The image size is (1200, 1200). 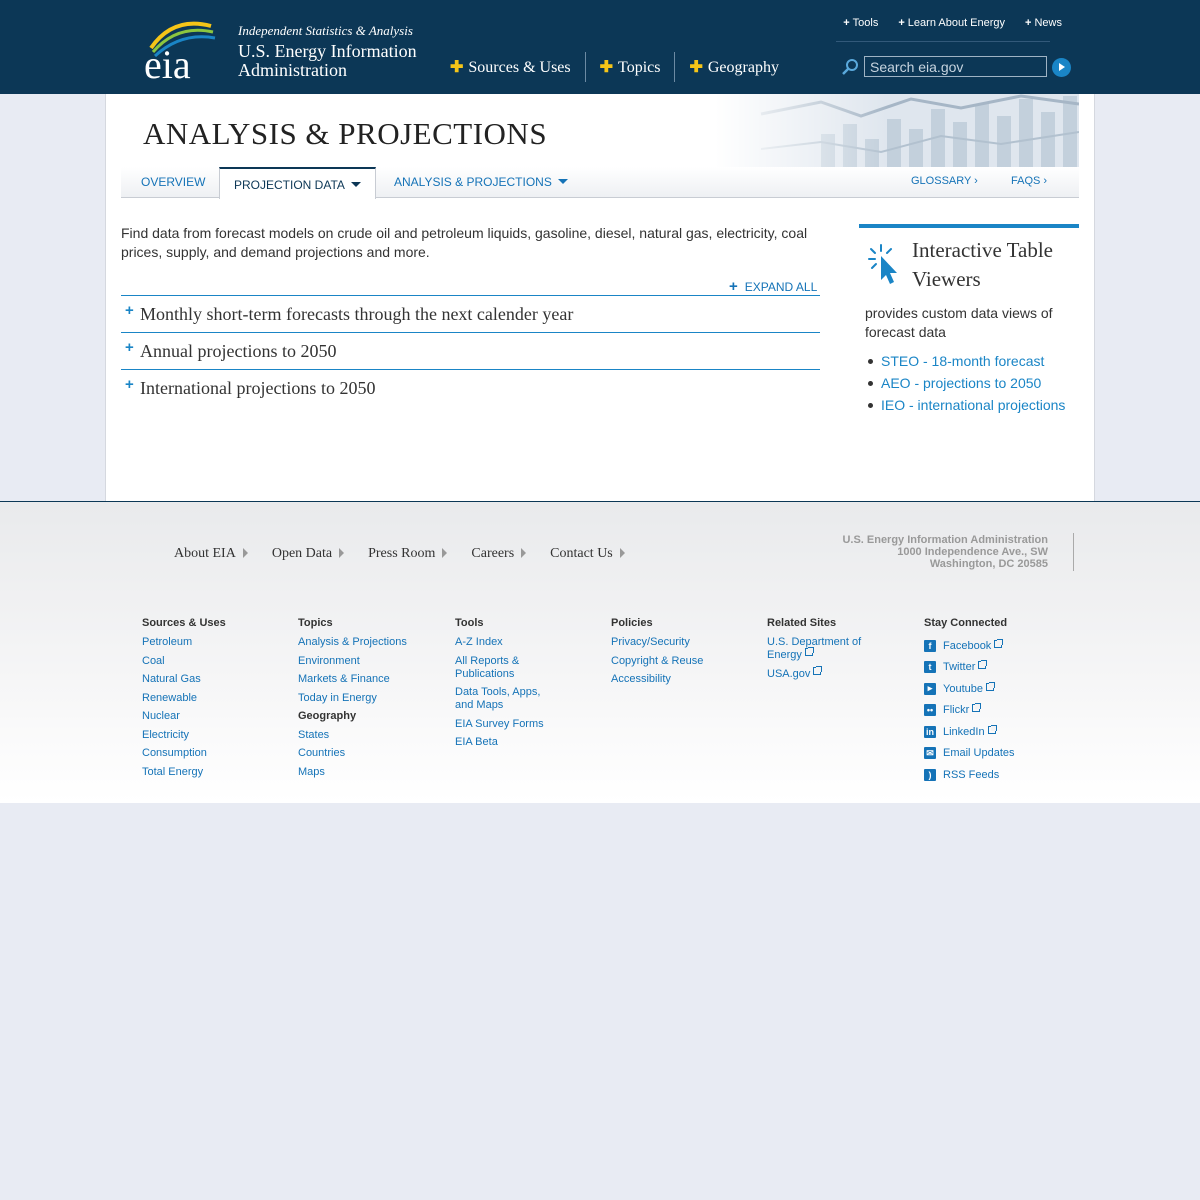 What do you see at coordinates (860, 23) in the screenshot?
I see `util-nav-tools: + Tools` at bounding box center [860, 23].